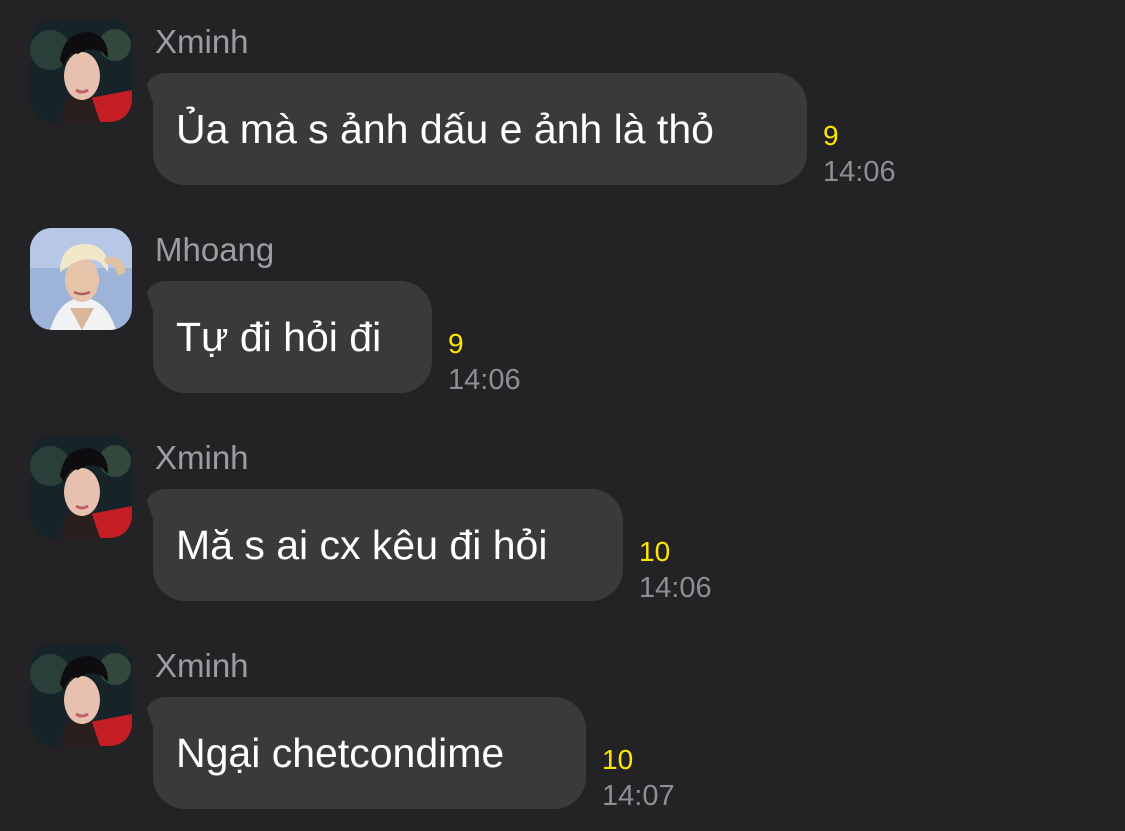  Describe the element at coordinates (340, 753) in the screenshot. I see `message-text: Ngại chetcondime` at that location.